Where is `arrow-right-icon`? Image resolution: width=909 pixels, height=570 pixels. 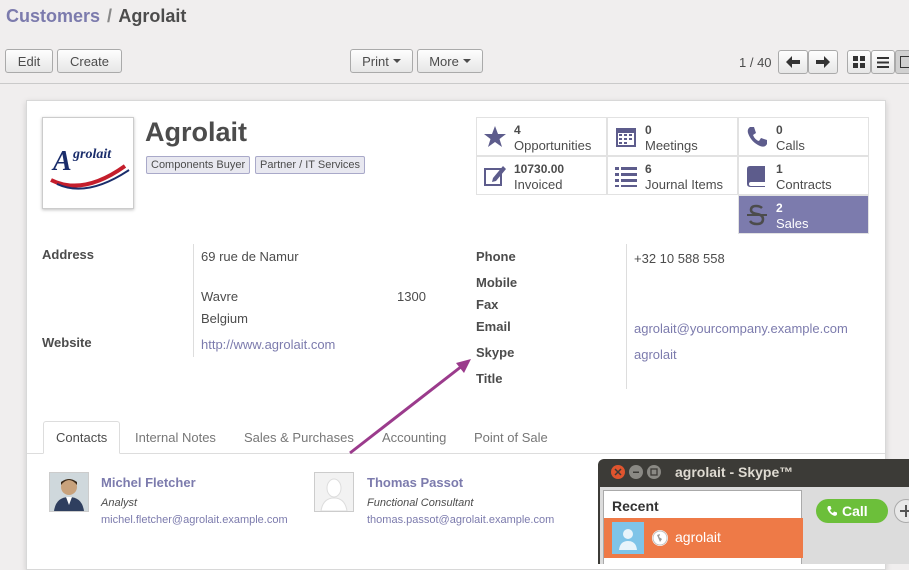
arrow-right-icon is located at coordinates (823, 62).